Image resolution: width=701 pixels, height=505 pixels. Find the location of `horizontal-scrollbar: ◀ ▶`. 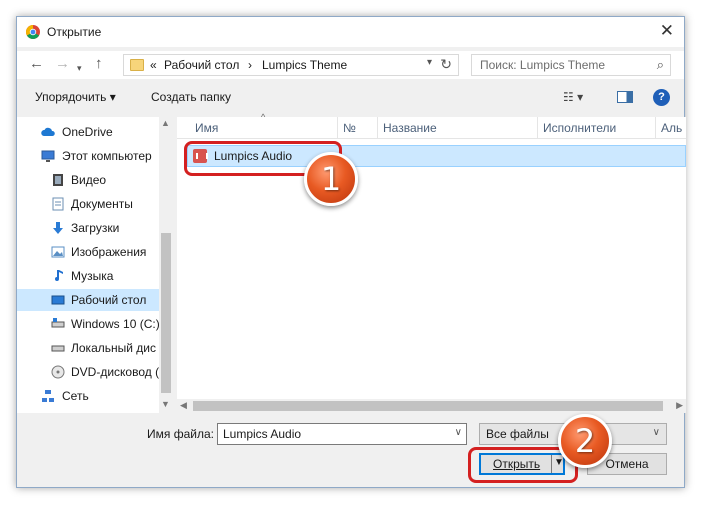

horizontal-scrollbar: ◀ ▶ is located at coordinates (431, 406).